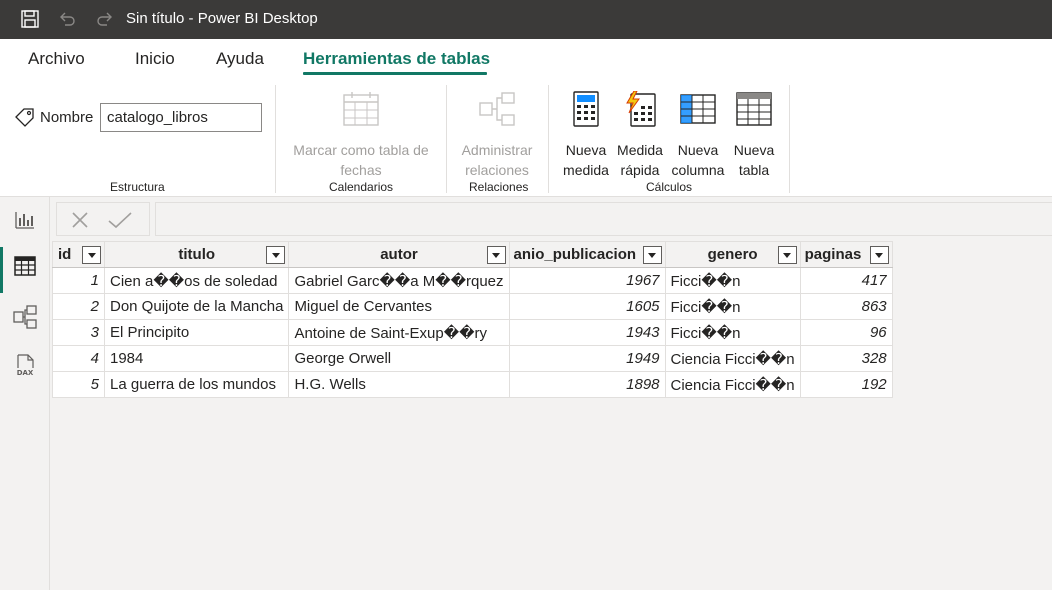  What do you see at coordinates (846, 280) in the screenshot?
I see `cell-paginas: 417` at bounding box center [846, 280].